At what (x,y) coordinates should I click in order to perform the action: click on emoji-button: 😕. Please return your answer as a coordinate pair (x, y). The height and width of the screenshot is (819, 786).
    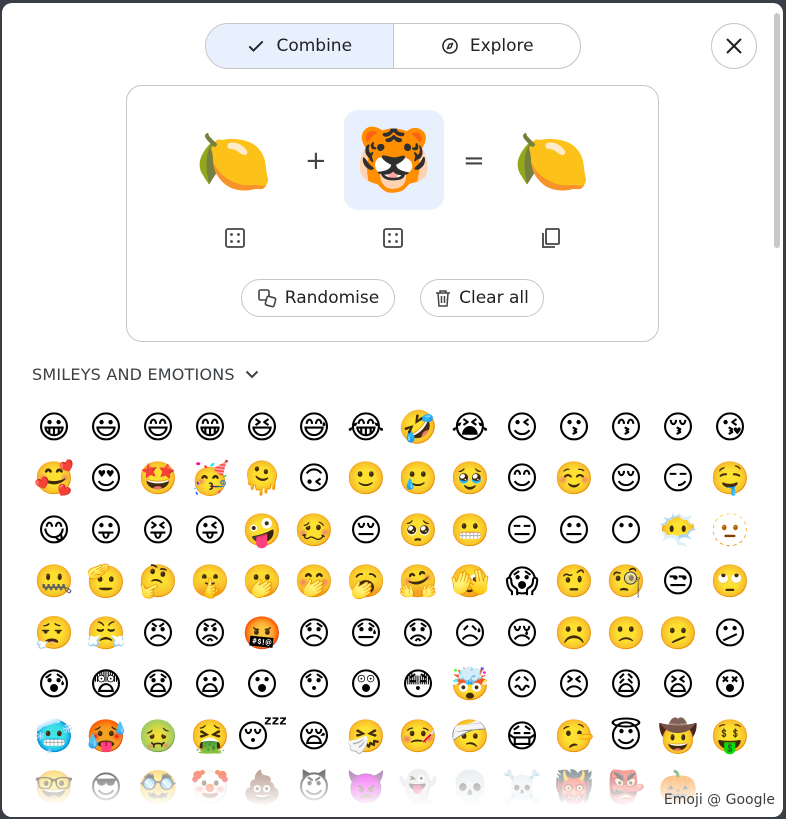
    Looking at the image, I should click on (730, 633).